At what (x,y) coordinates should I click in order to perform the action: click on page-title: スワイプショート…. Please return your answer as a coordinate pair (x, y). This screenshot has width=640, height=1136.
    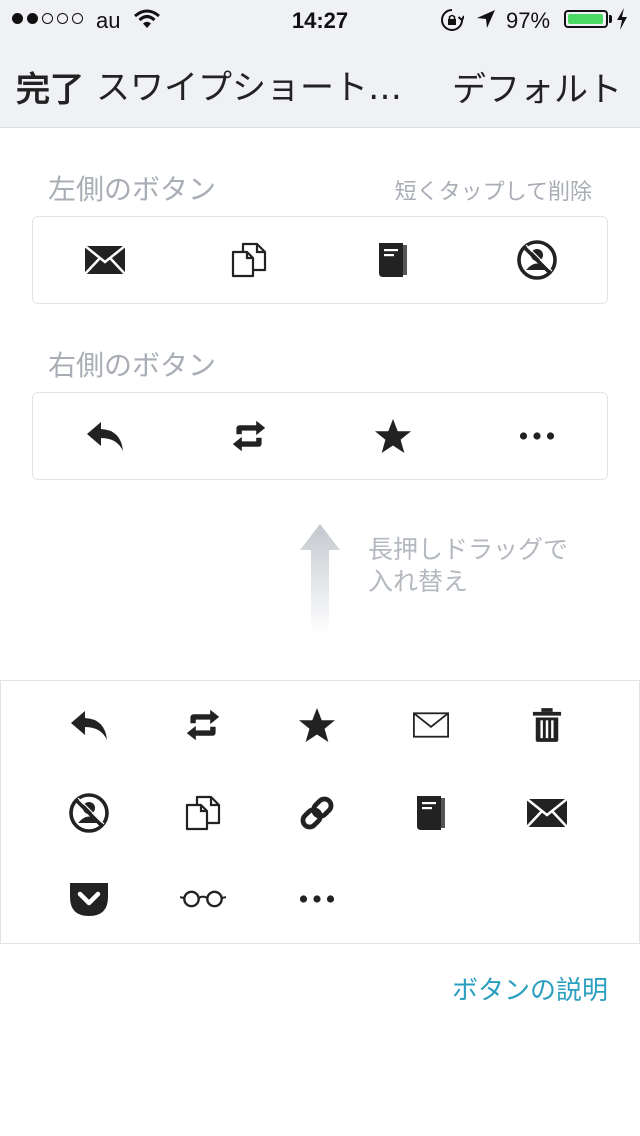
    Looking at the image, I should click on (249, 88).